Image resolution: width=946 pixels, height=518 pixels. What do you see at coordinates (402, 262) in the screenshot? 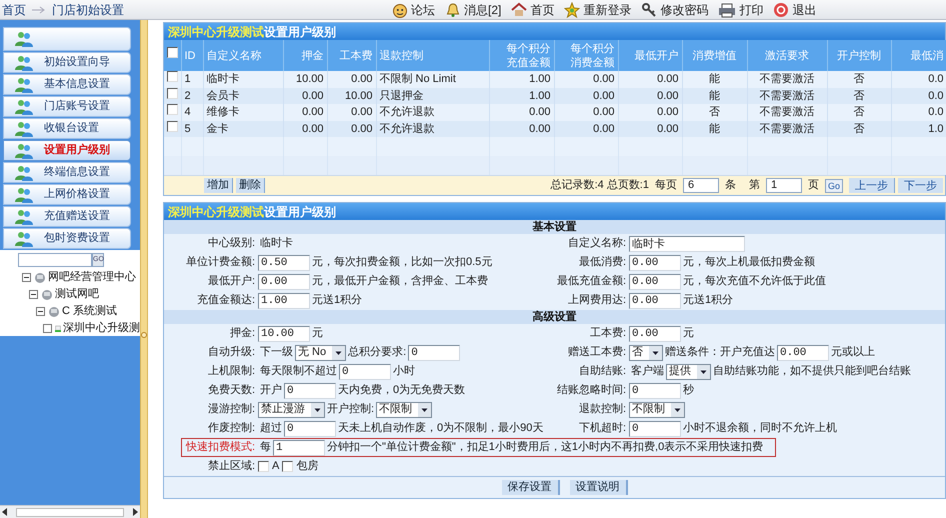
I see `field-text: 元，每次扣费金额，比如一次扣0.5元` at bounding box center [402, 262].